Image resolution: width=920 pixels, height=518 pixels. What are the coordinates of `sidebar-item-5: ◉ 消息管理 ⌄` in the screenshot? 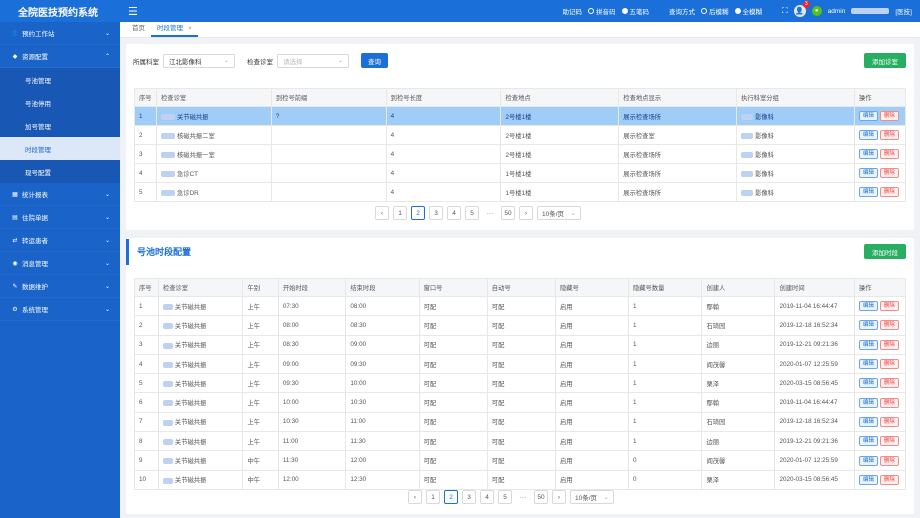 It's located at (60, 263).